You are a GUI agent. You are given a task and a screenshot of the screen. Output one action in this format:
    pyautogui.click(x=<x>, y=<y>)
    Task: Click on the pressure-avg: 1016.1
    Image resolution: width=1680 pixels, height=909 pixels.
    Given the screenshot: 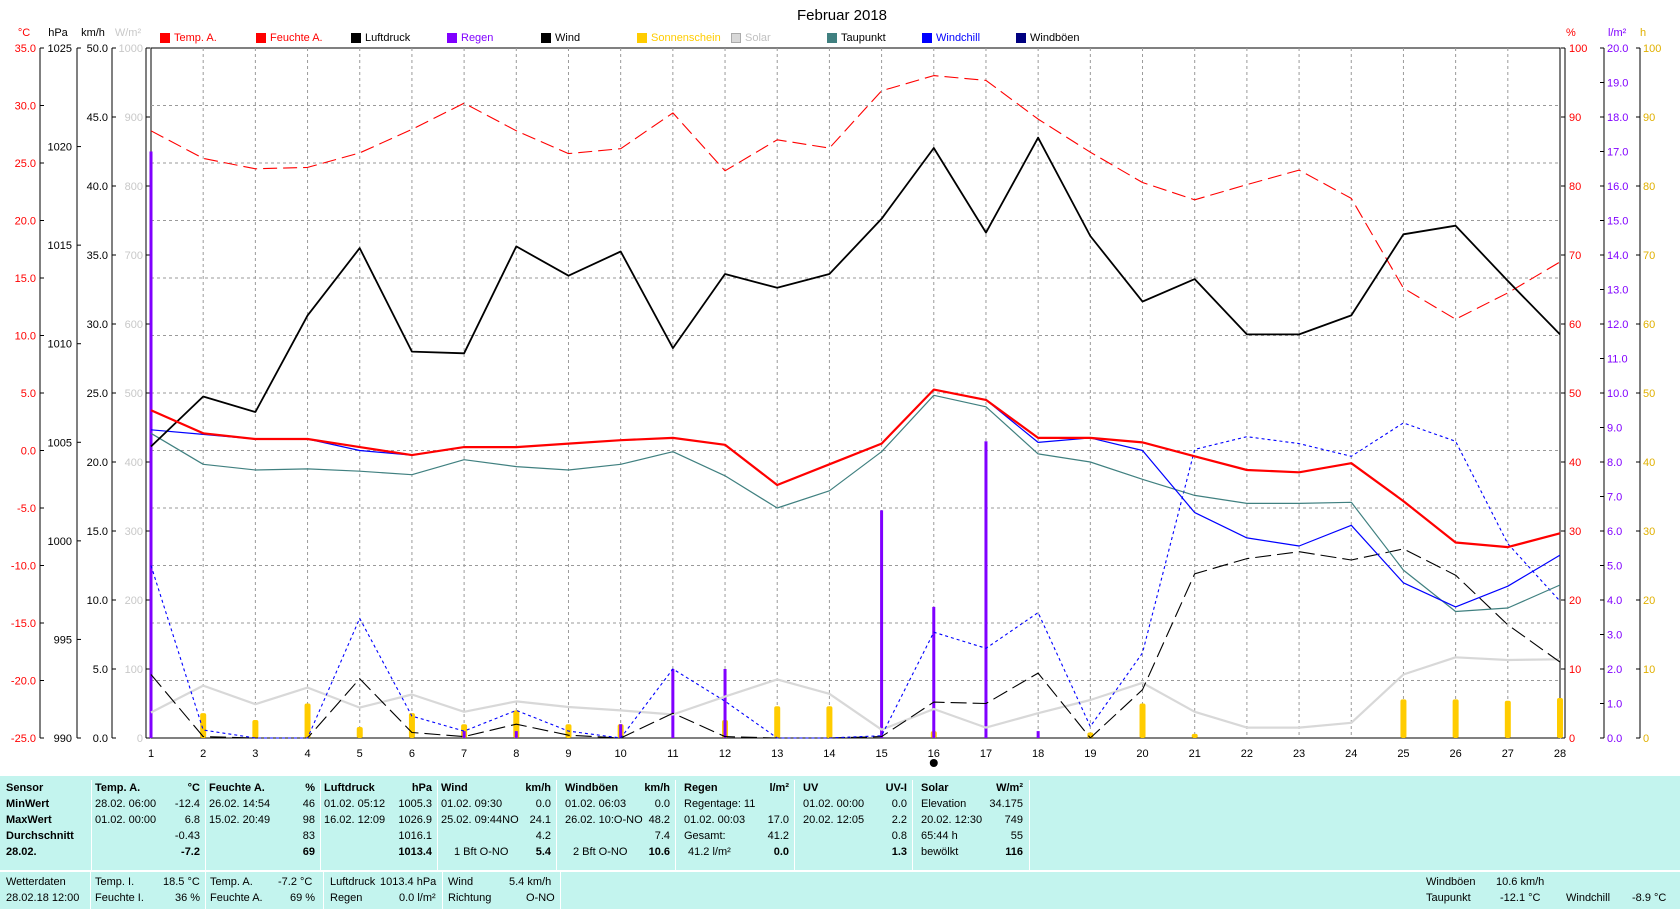 What is the action you would take?
    pyautogui.click(x=415, y=836)
    